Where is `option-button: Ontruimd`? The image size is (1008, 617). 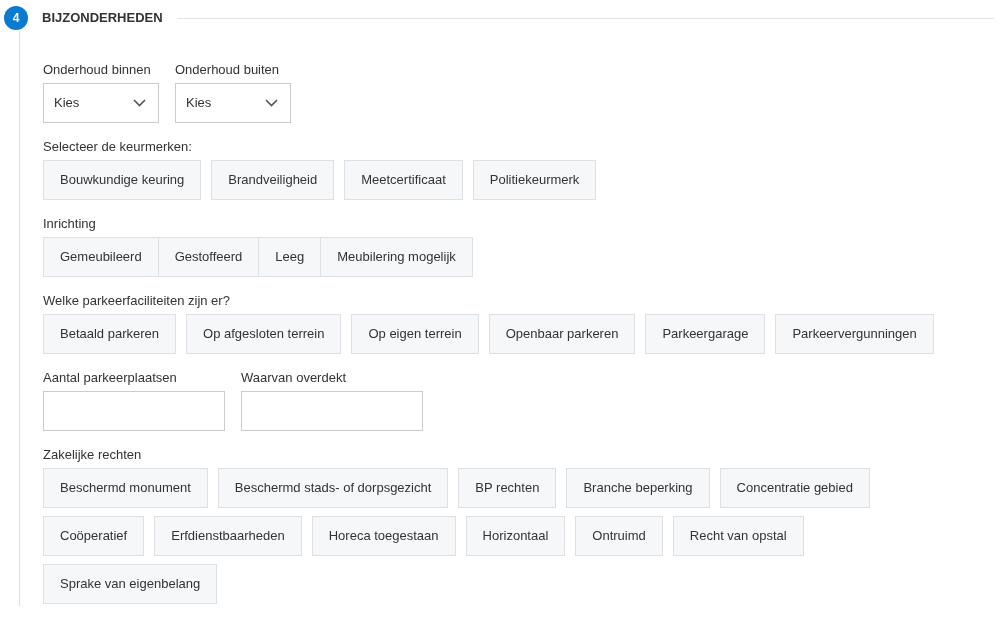
option-button: Ontruimd is located at coordinates (619, 536).